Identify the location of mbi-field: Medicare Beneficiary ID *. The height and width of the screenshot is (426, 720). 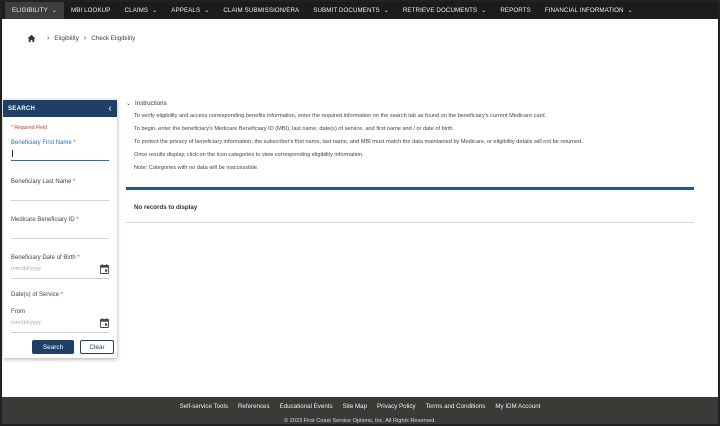
(60, 228).